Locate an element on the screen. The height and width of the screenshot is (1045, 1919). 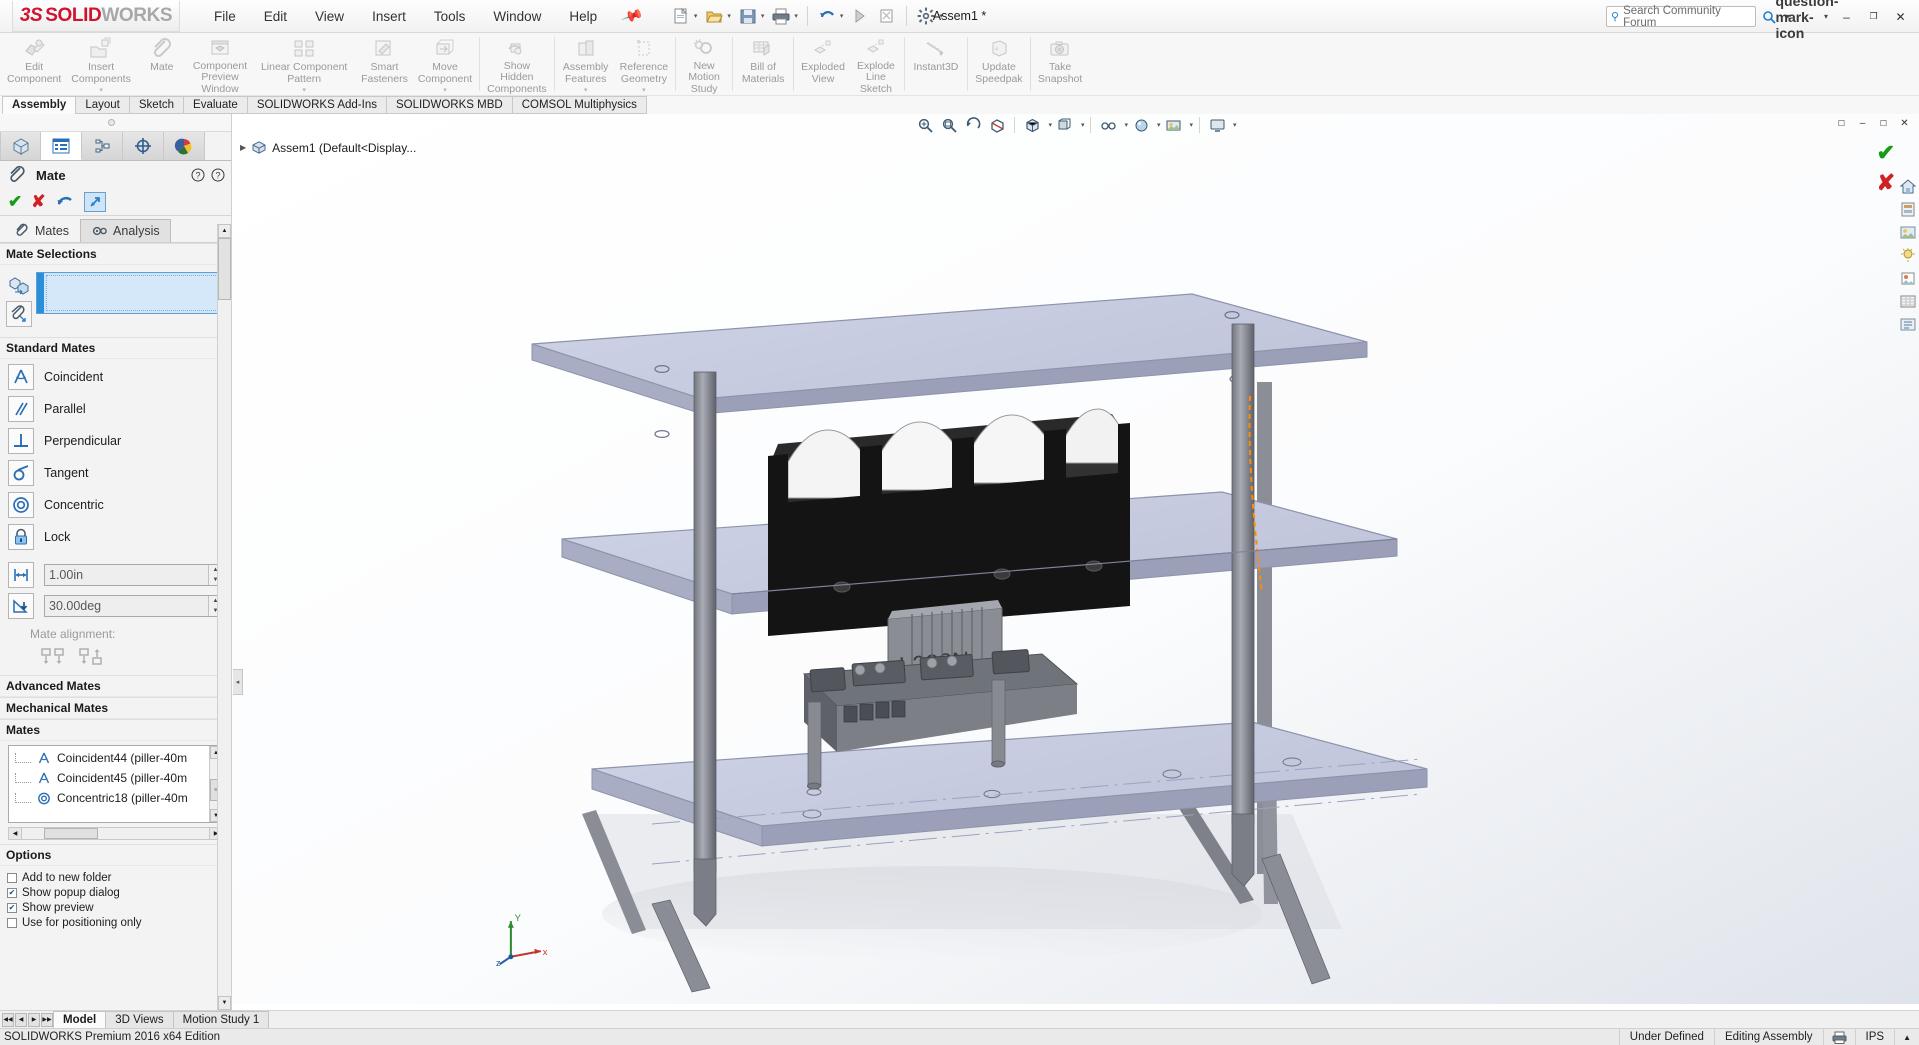
zoom-to-fit-button is located at coordinates (925, 125).